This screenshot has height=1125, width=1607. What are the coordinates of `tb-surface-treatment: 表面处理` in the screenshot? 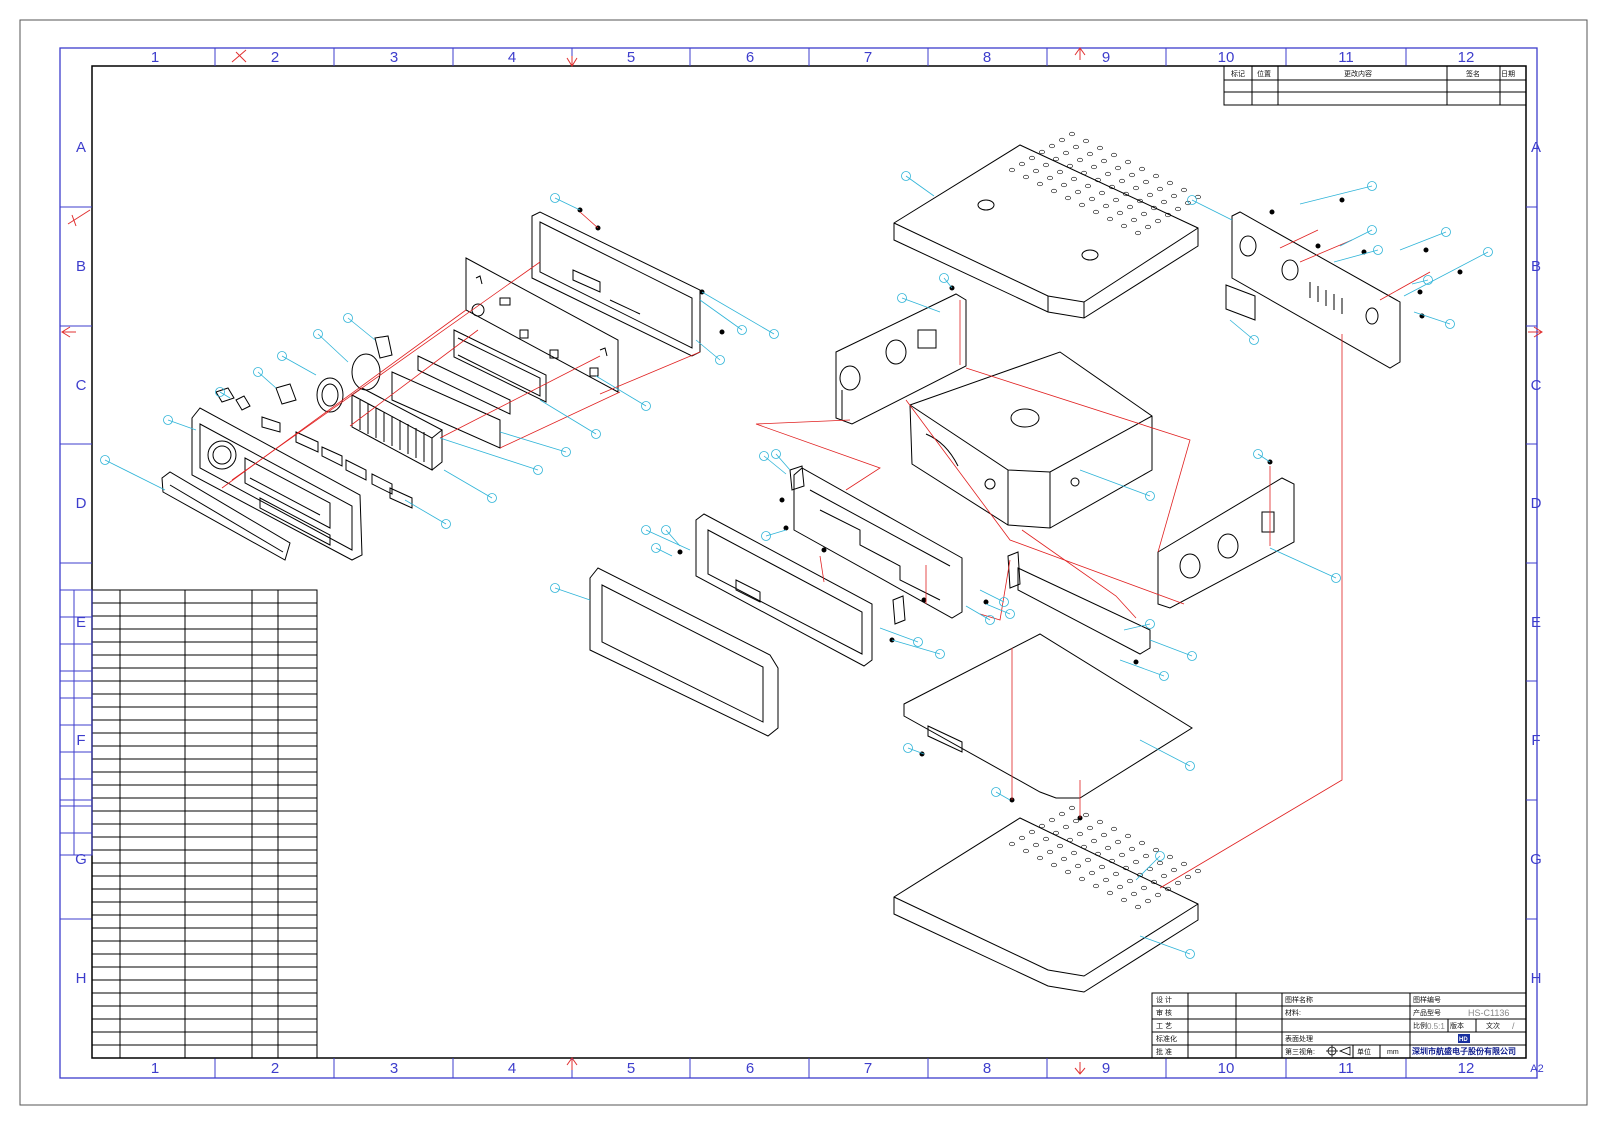 It's located at (1299, 1038).